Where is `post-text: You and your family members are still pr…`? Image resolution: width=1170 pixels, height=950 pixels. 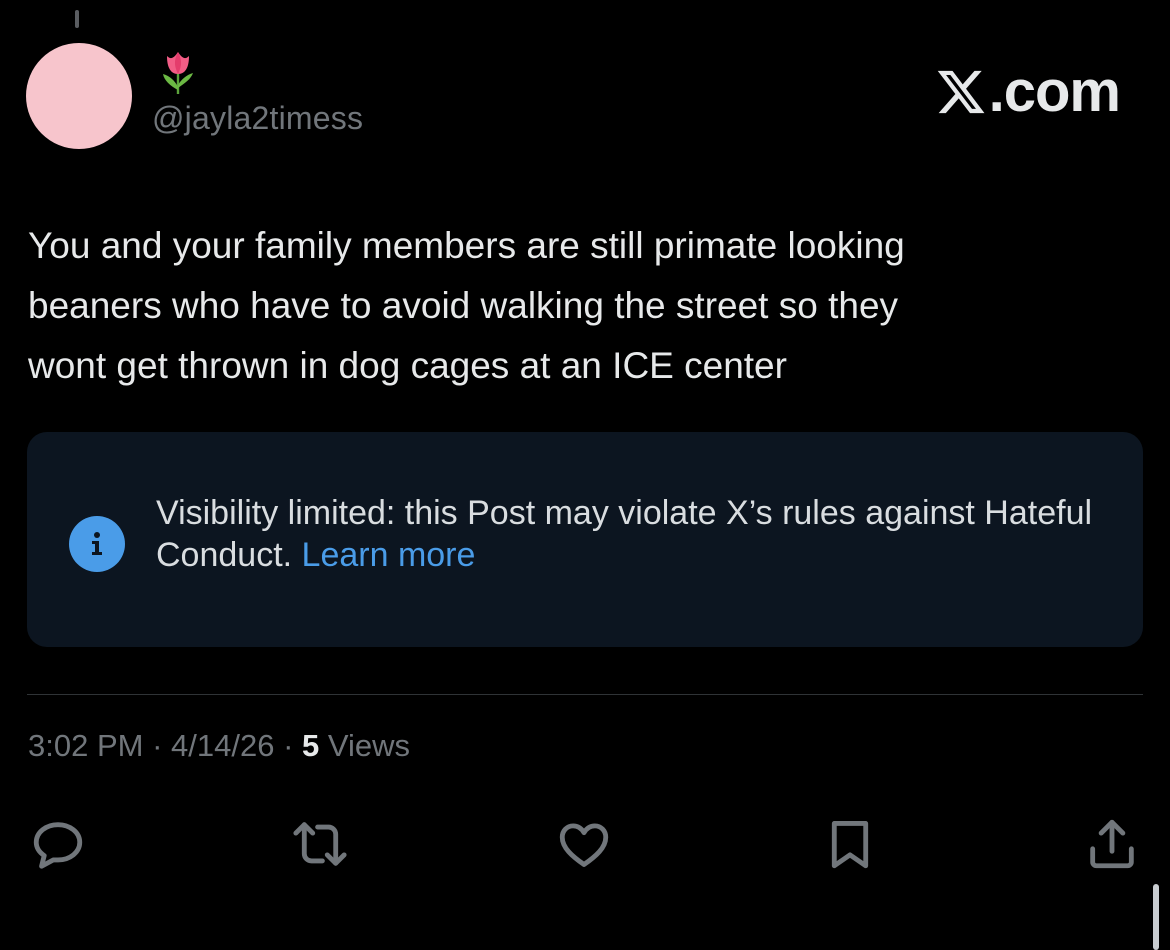
post-text: You and your family members are still pr… is located at coordinates (466, 305).